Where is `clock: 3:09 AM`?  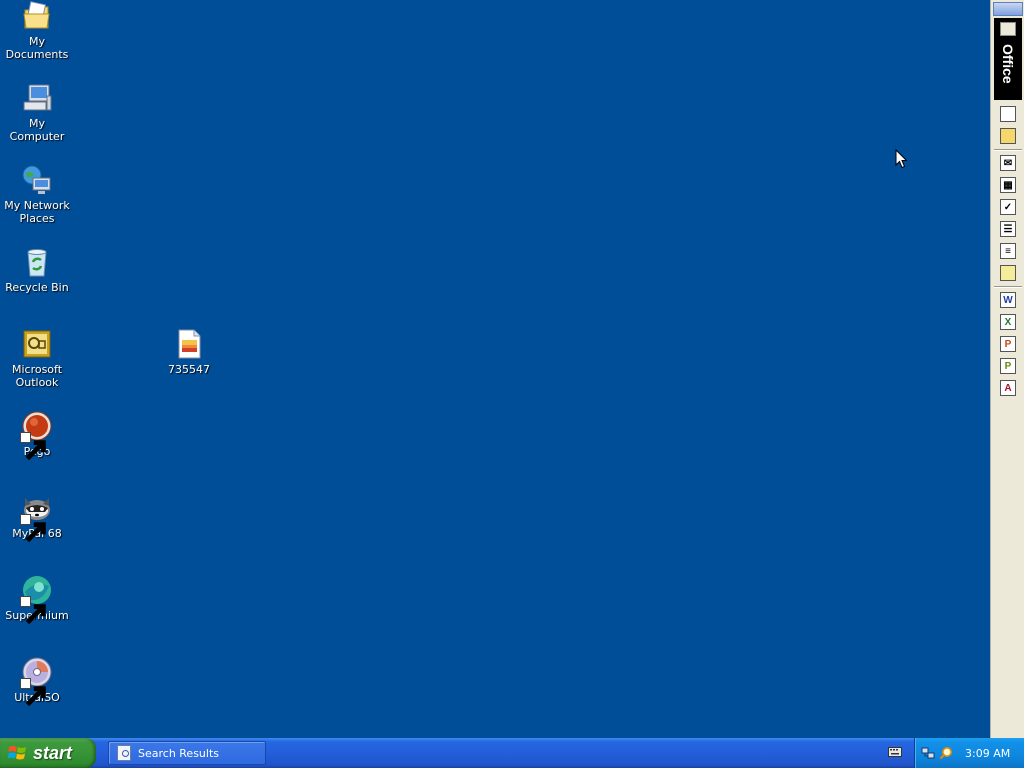
clock: 3:09 AM is located at coordinates (987, 753).